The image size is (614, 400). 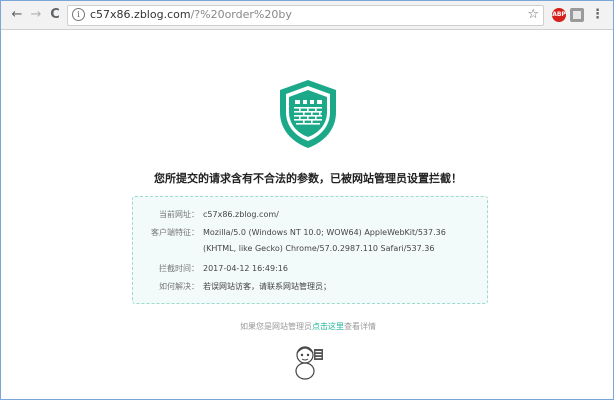 What do you see at coordinates (55, 15) in the screenshot?
I see `reload-icon: C` at bounding box center [55, 15].